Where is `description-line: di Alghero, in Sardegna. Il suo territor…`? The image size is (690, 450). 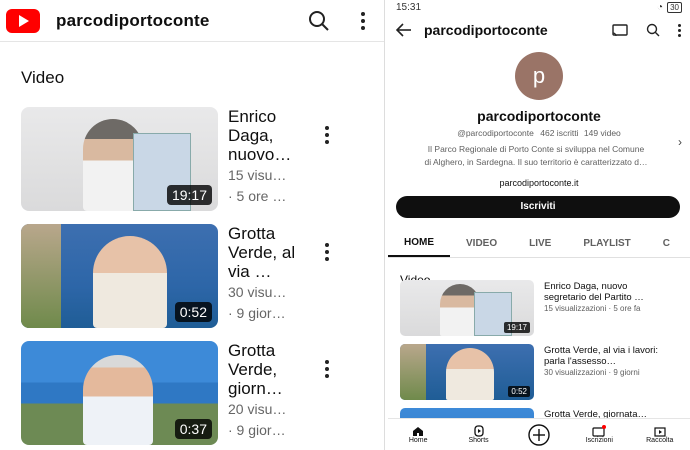 description-line: di Alghero, in Sardegna. Il suo territor… is located at coordinates (536, 162).